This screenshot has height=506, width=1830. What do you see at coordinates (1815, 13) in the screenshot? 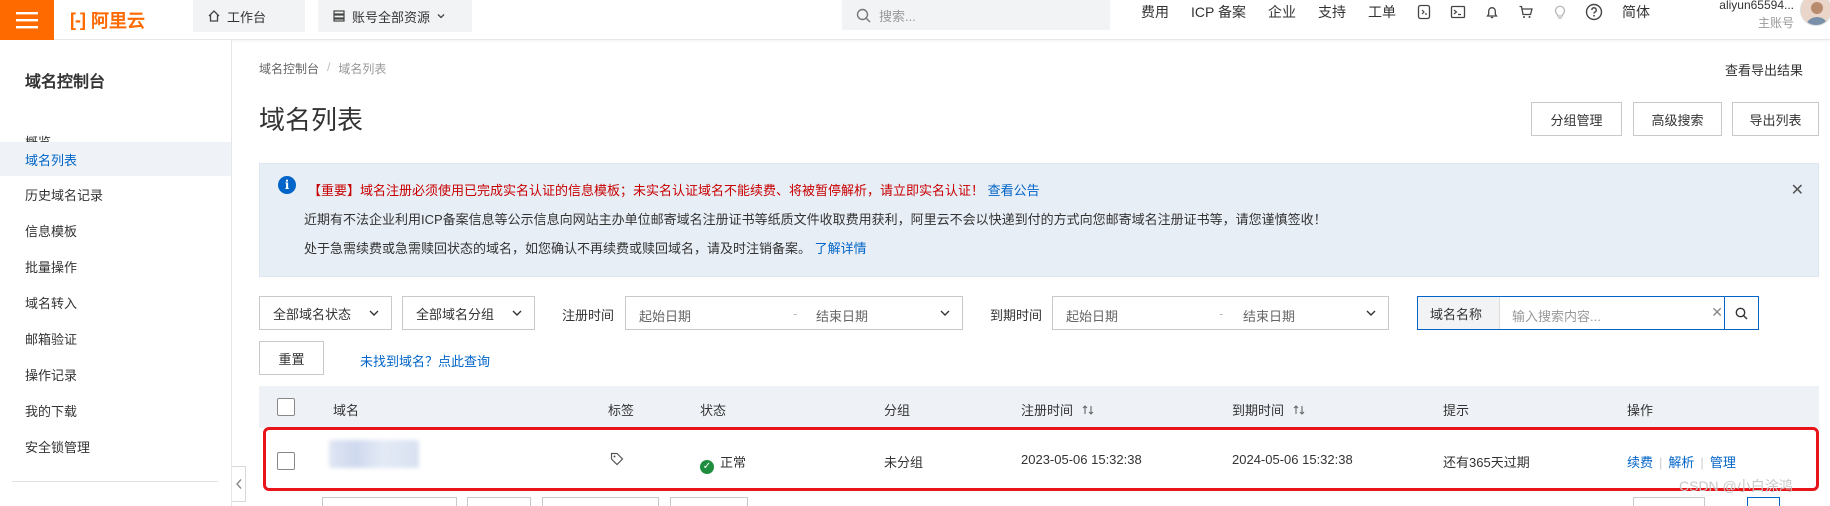
I see `avatar` at bounding box center [1815, 13].